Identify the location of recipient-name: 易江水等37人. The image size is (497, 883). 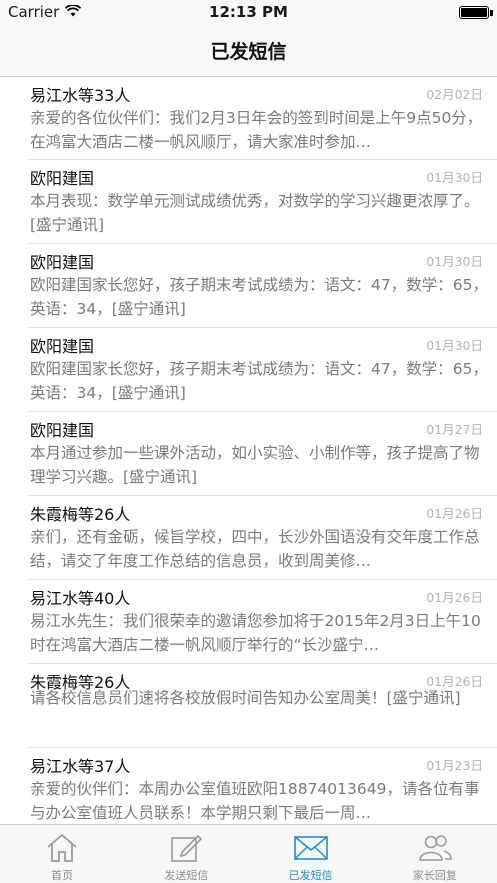
(80, 766).